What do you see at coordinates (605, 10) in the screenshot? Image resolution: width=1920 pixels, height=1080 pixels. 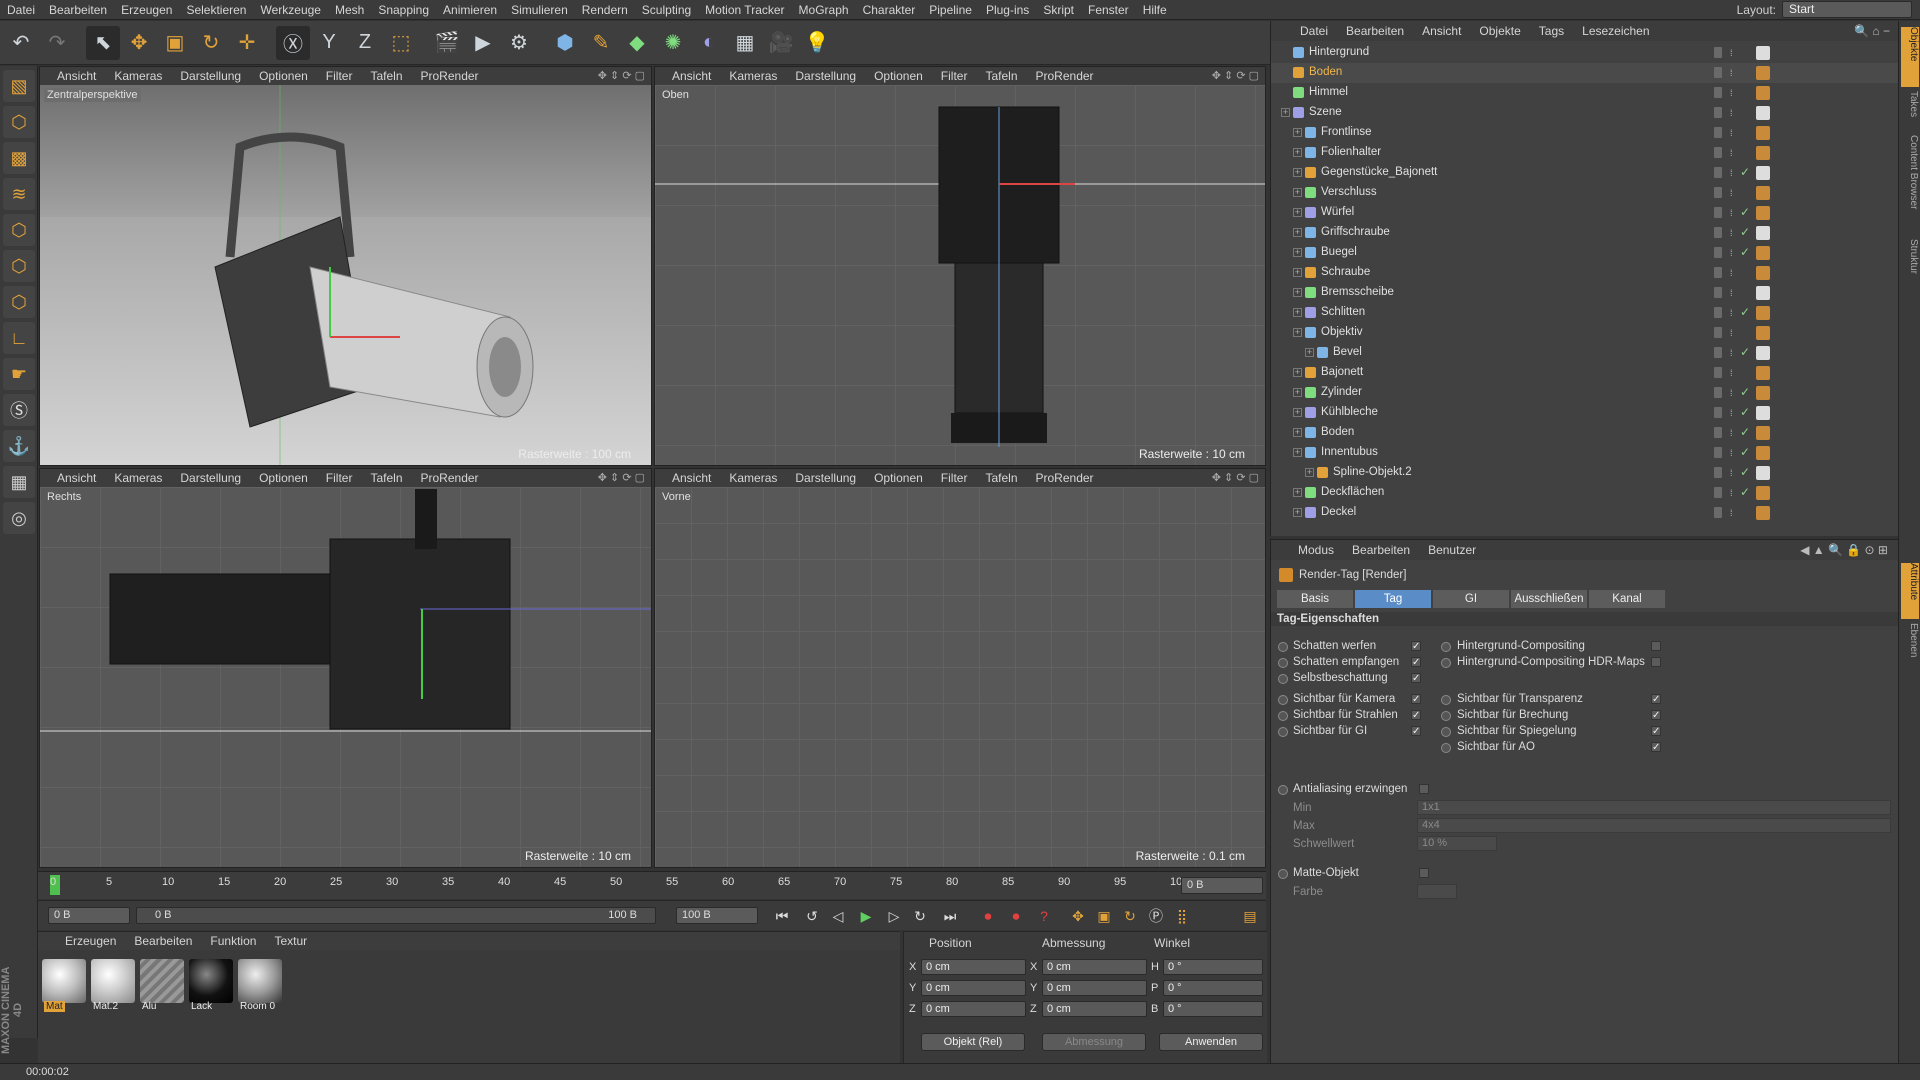 I see `menu-item: Rendern` at bounding box center [605, 10].